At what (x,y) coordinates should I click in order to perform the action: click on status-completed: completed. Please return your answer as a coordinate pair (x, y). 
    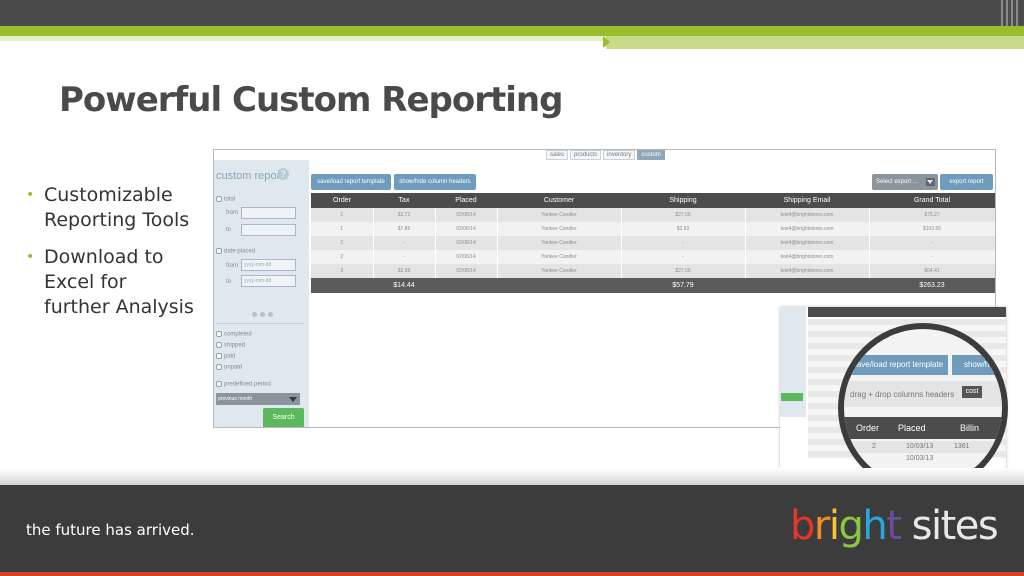
    Looking at the image, I should click on (234, 334).